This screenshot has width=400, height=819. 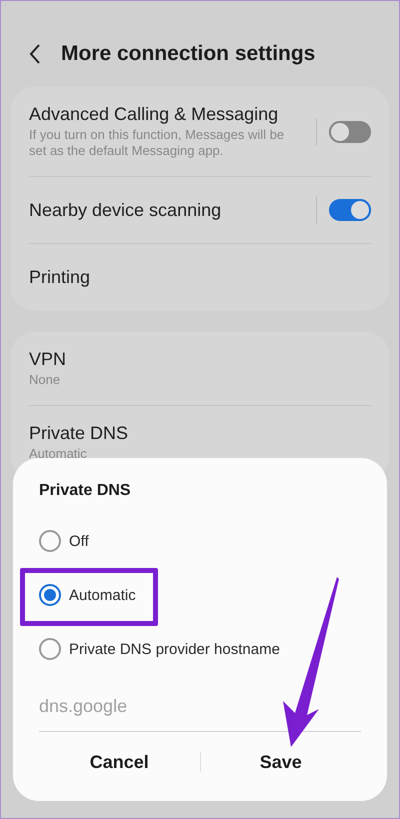 I want to click on option-label: Off, so click(x=79, y=541).